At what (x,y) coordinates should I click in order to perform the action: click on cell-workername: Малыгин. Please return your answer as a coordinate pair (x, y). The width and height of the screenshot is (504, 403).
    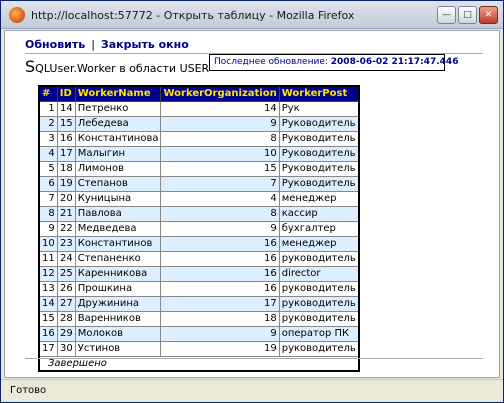
    Looking at the image, I should click on (118, 153).